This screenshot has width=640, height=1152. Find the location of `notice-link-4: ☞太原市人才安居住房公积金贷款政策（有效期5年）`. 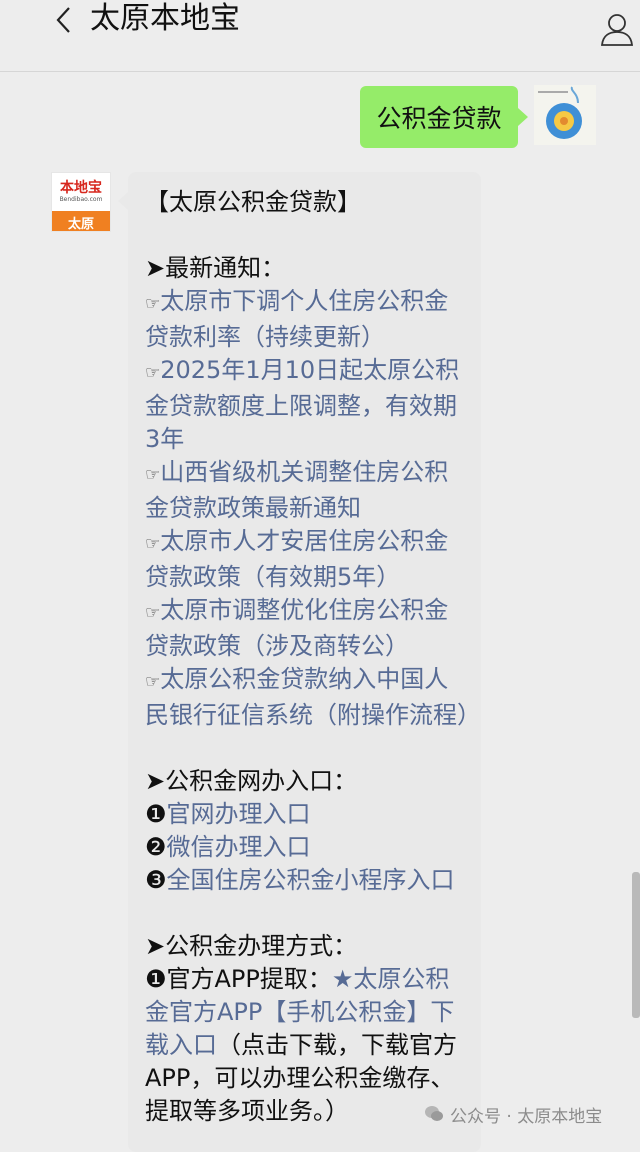

notice-link-4: ☞太原市人才安居住房公积金贷款政策（有效期5年） is located at coordinates (307, 559).